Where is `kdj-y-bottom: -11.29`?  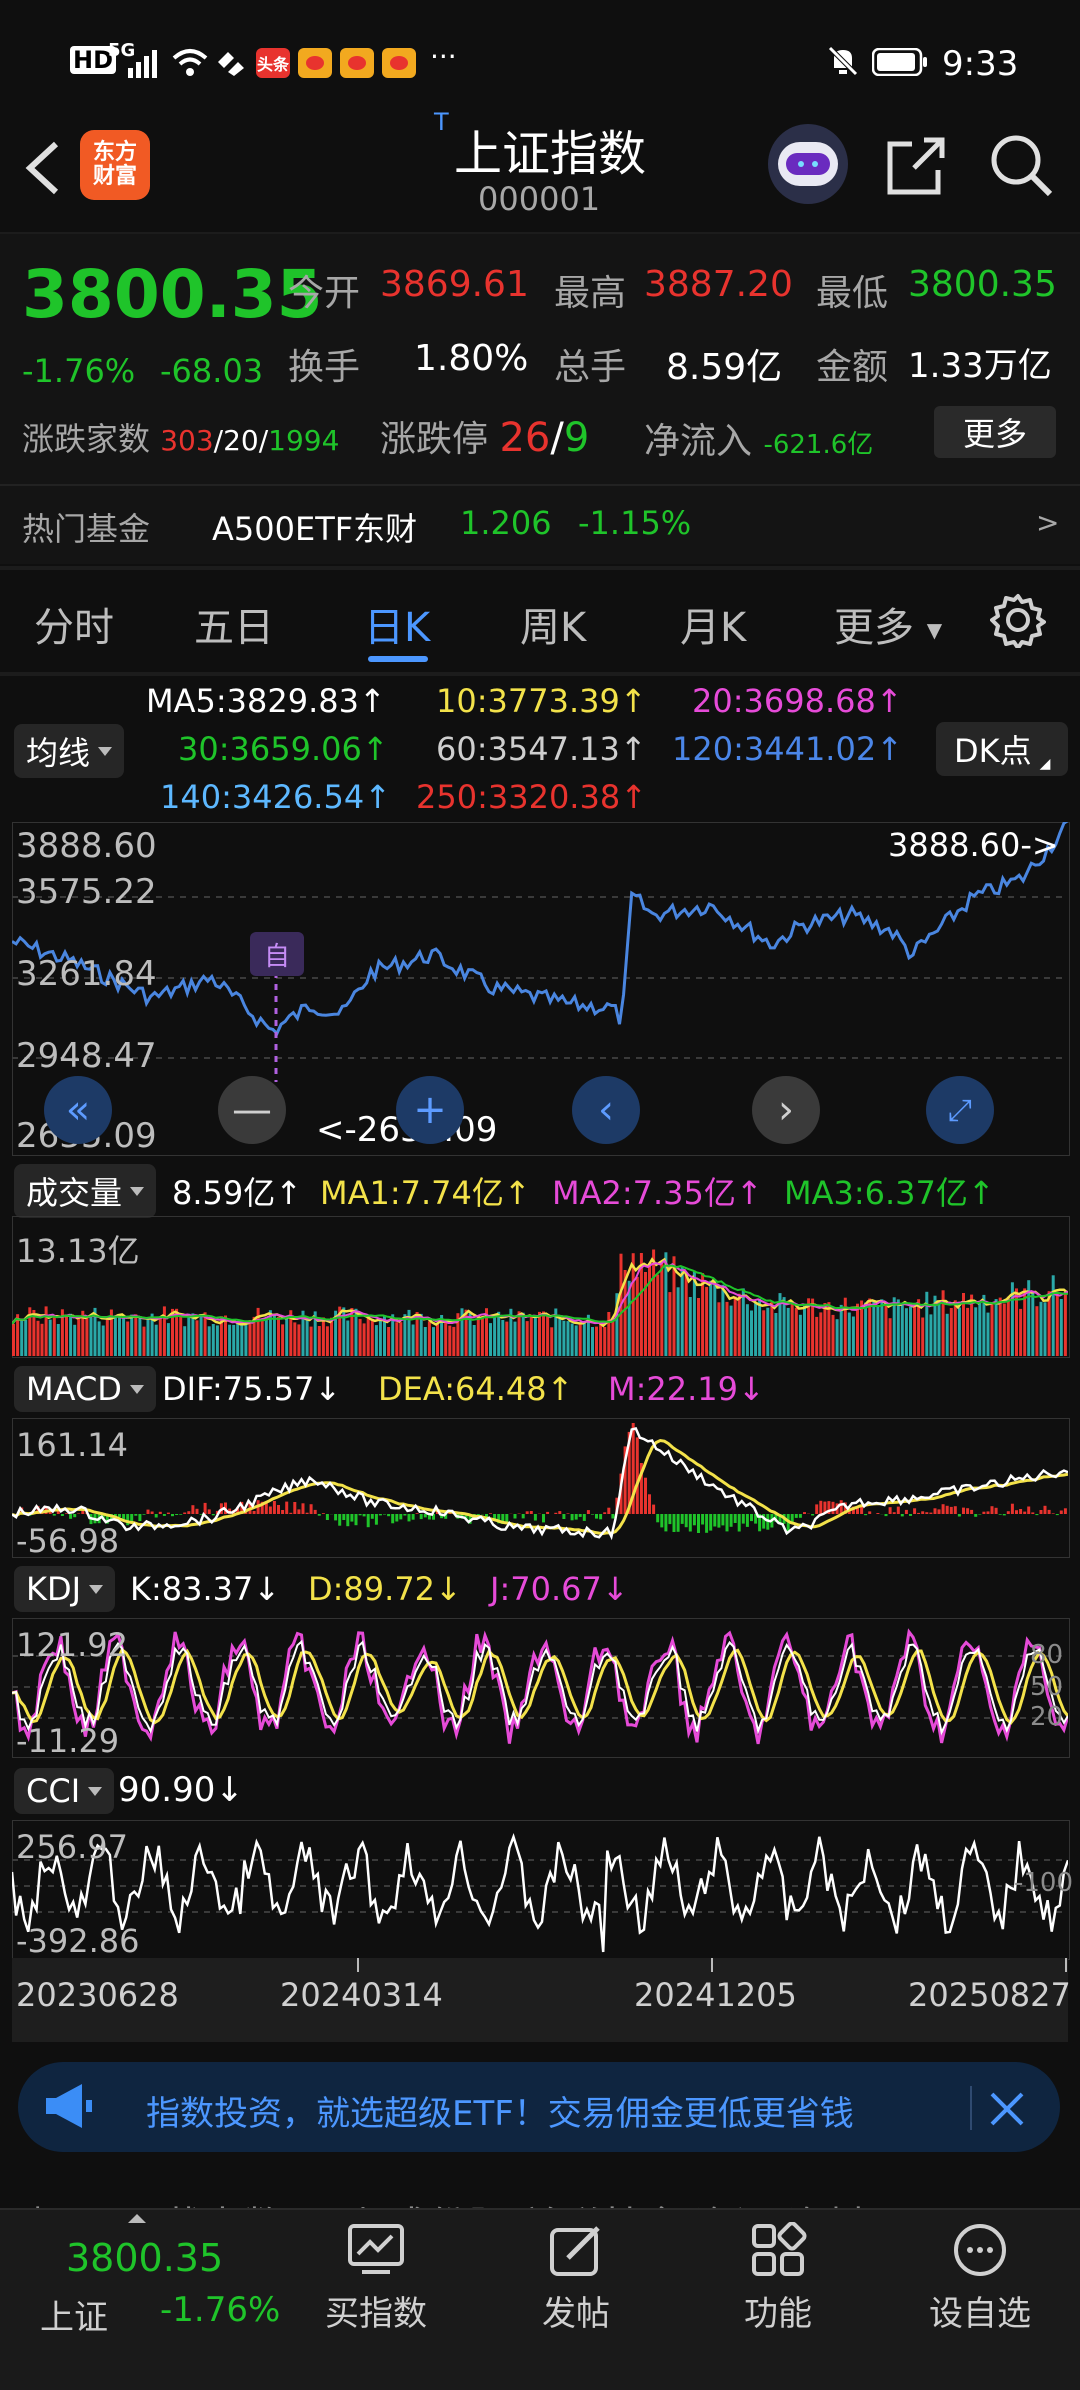 kdj-y-bottom: -11.29 is located at coordinates (67, 1741).